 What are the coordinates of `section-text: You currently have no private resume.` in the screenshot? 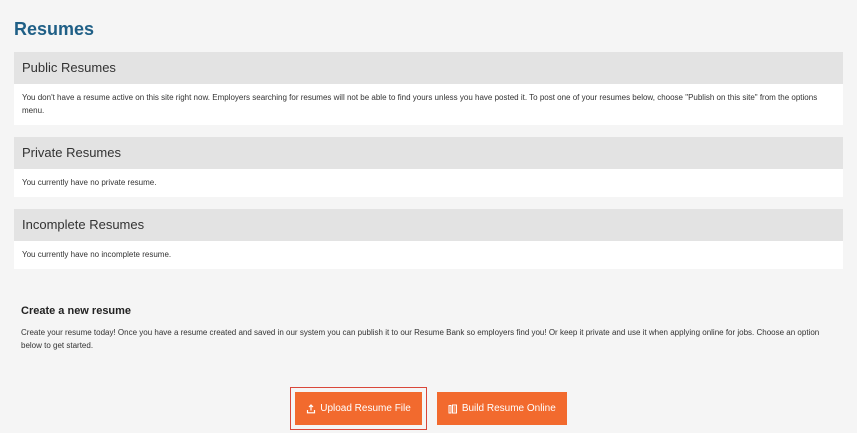 It's located at (89, 182).